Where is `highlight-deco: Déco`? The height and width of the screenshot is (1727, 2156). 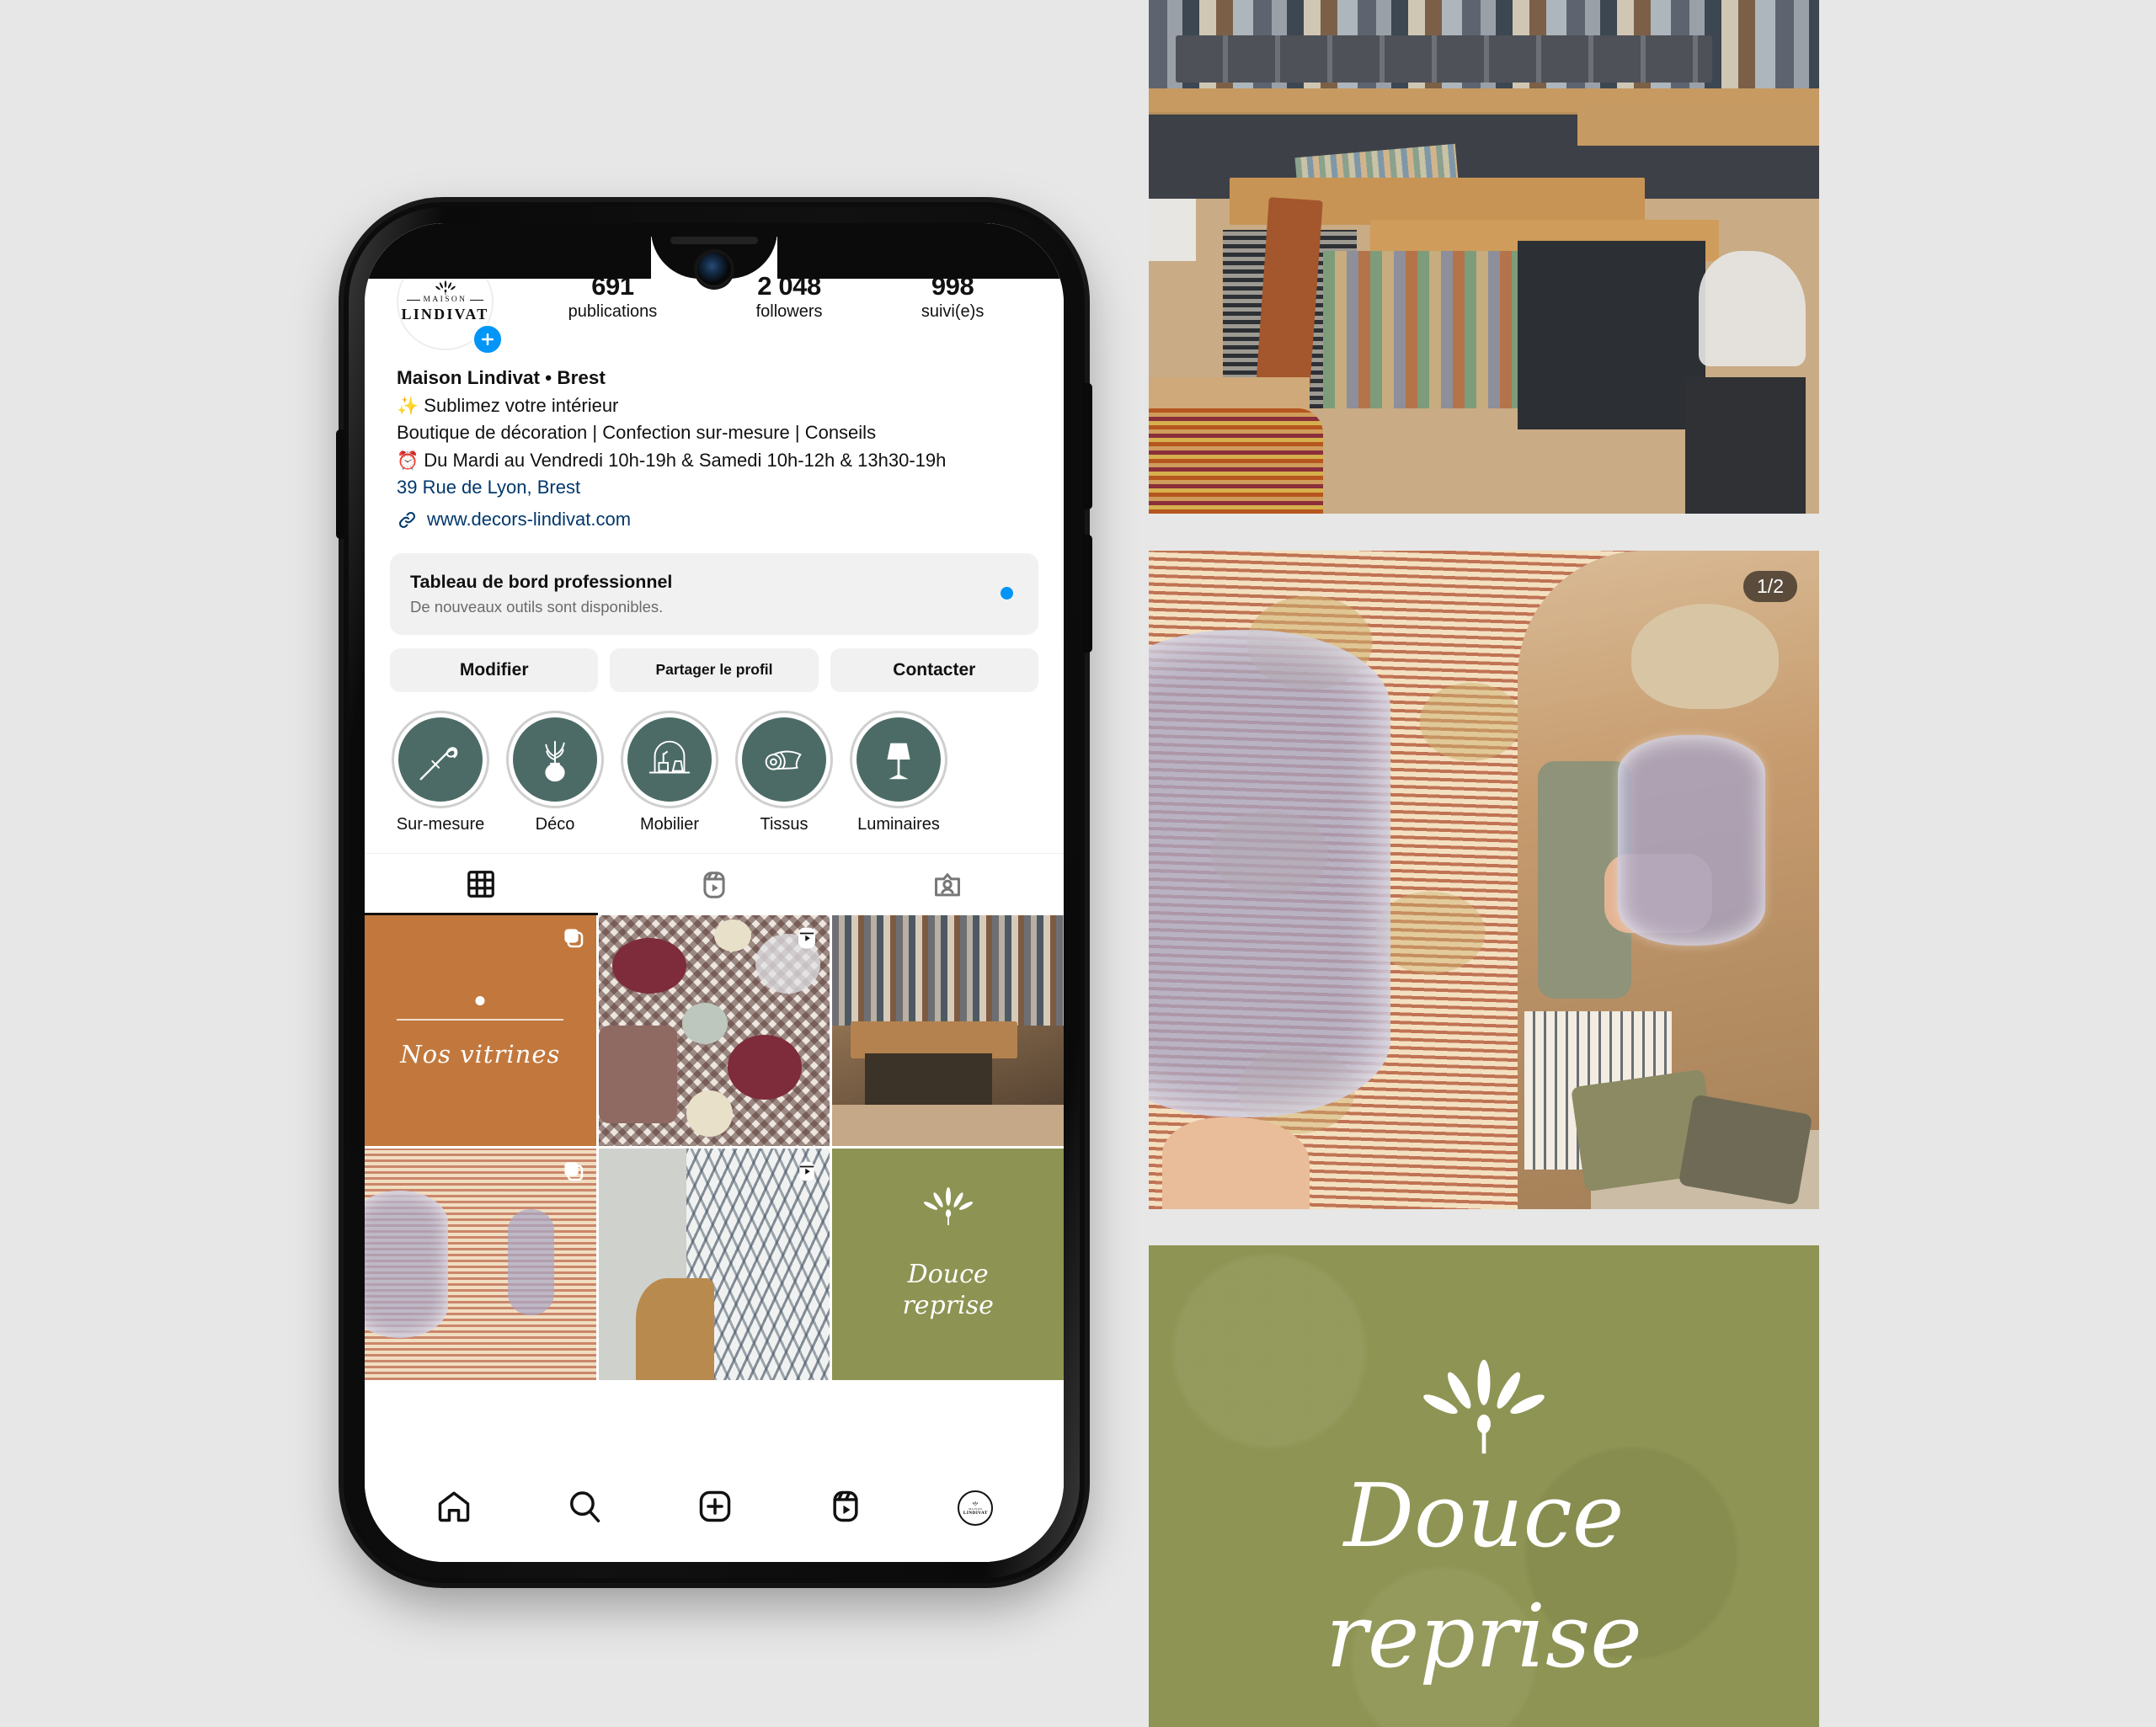
highlight-deco: Déco is located at coordinates (555, 772).